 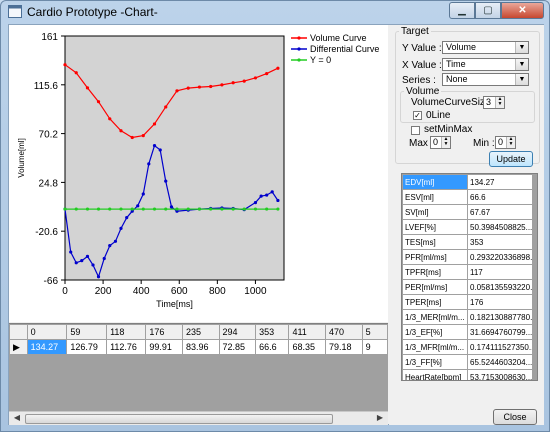 What do you see at coordinates (494, 102) in the screenshot?
I see `curve-size-spinner: 3 ▲ ▼` at bounding box center [494, 102].